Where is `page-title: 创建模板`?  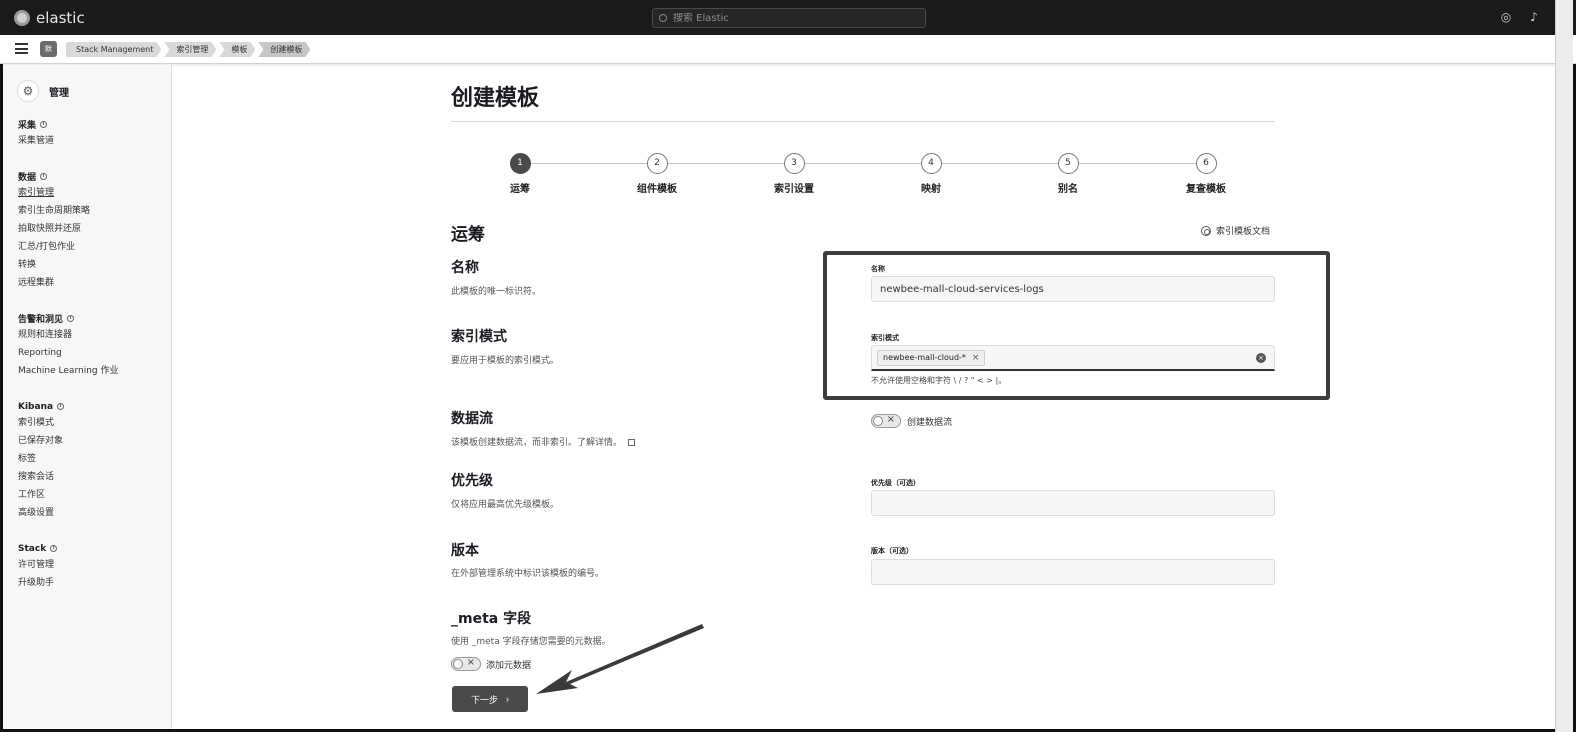
page-title: 创建模板 is located at coordinates (495, 98).